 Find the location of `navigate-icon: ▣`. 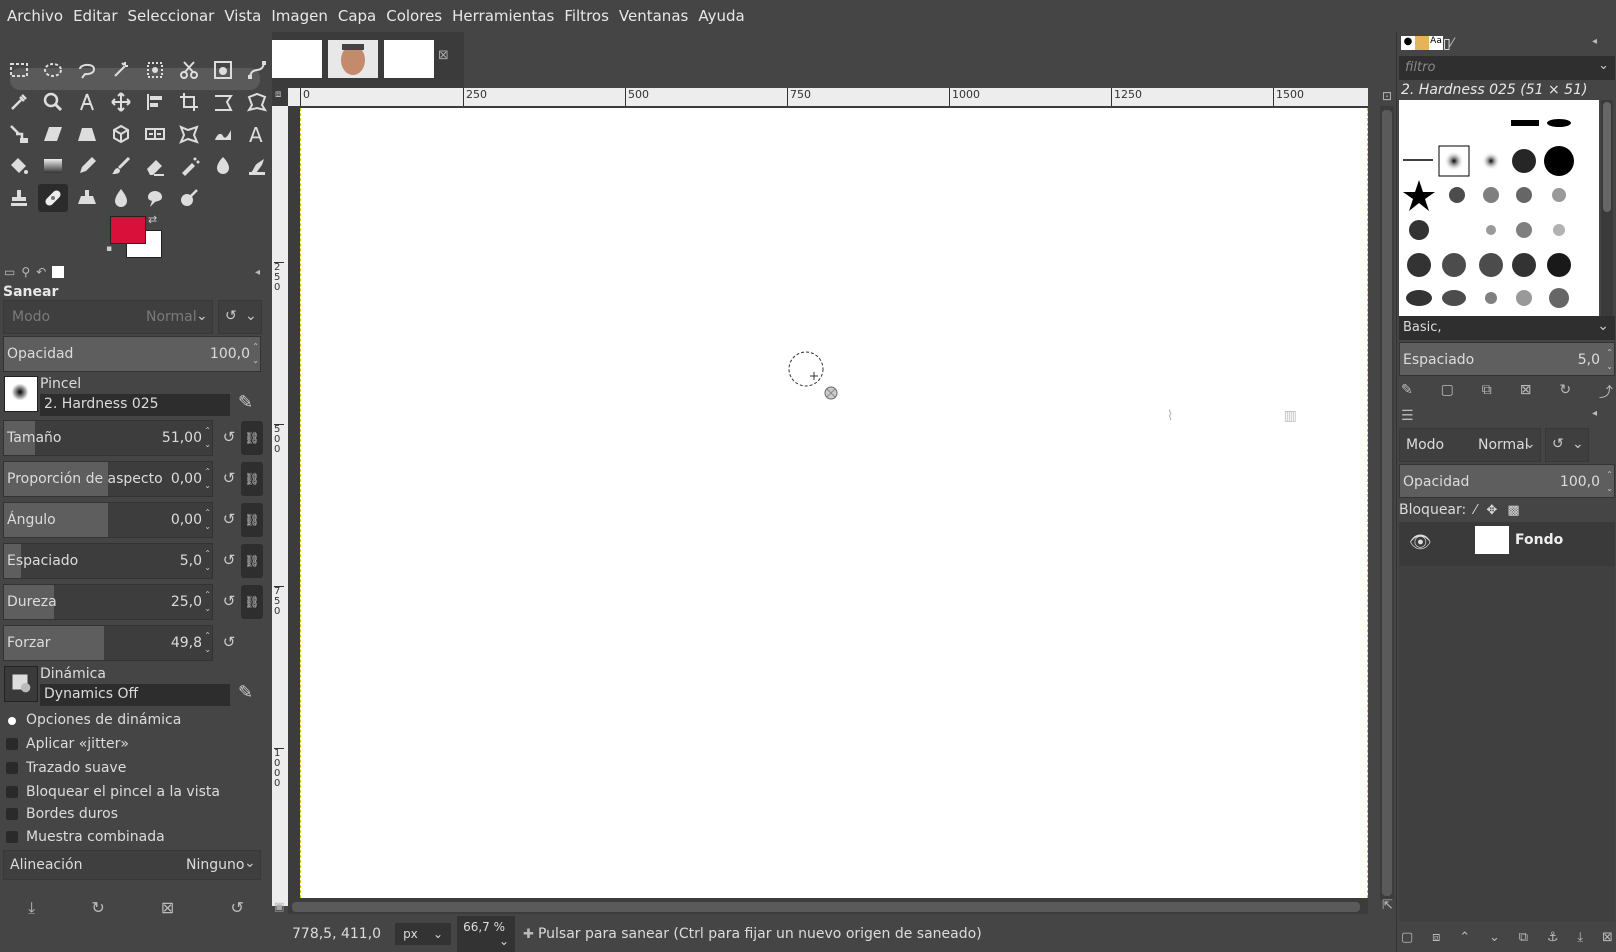

navigate-icon: ▣ is located at coordinates (279, 906).